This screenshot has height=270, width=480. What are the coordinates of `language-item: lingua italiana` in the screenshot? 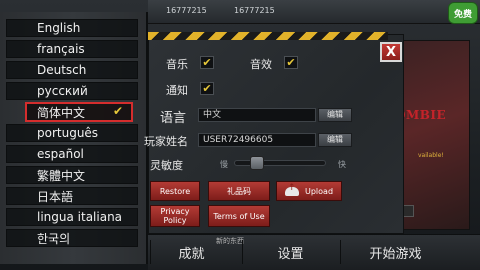 It's located at (72, 217).